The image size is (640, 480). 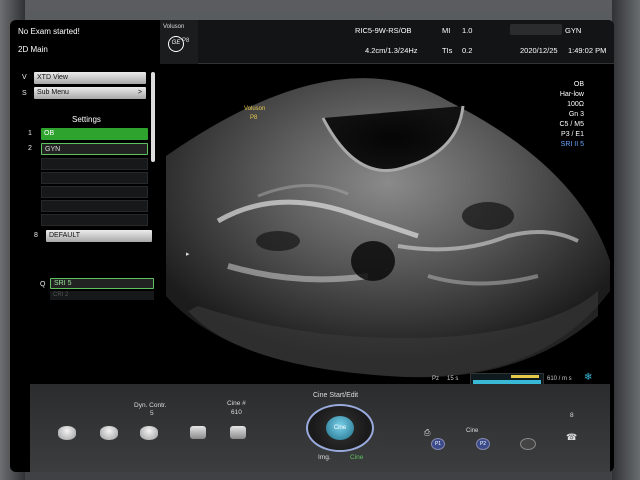 What do you see at coordinates (254, 109) in the screenshot?
I see `image-brand-label: Voluson` at bounding box center [254, 109].